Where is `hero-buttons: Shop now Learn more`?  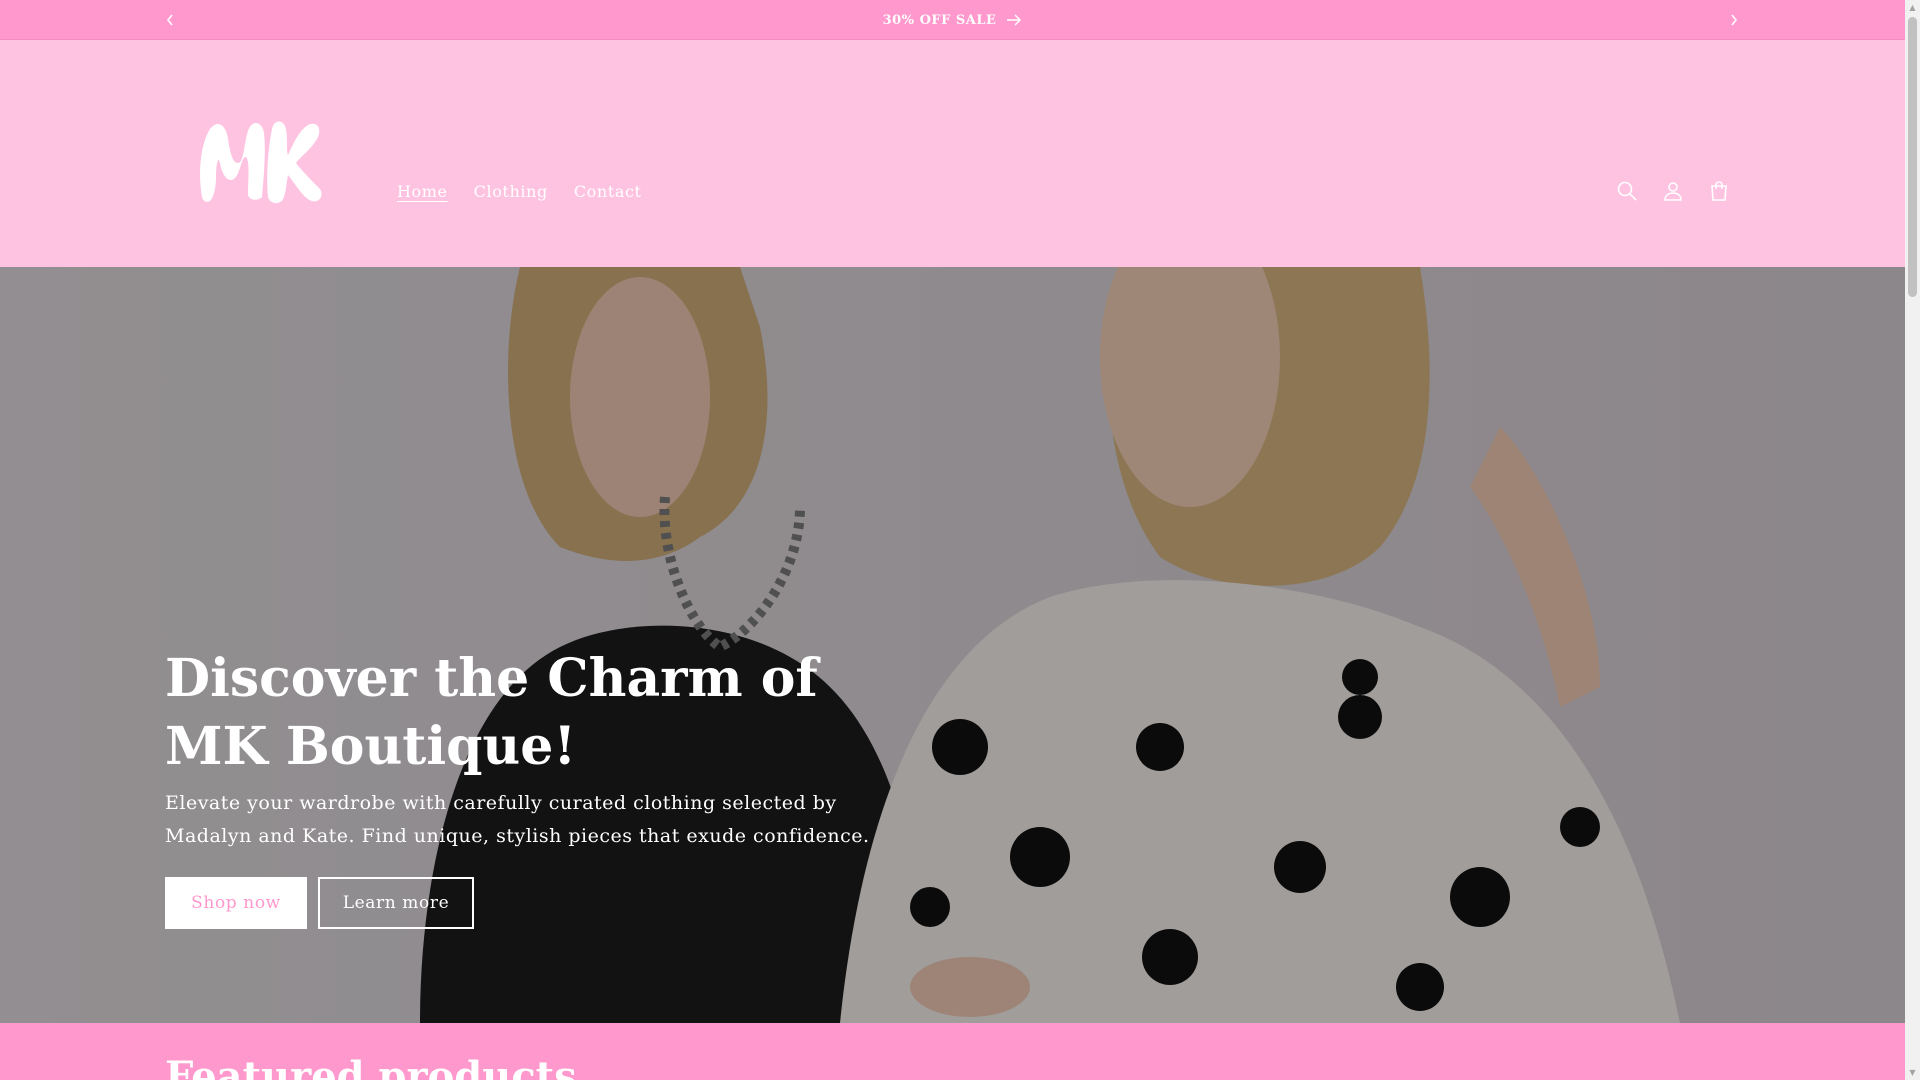
hero-buttons: Shop now Learn more is located at coordinates (319, 903).